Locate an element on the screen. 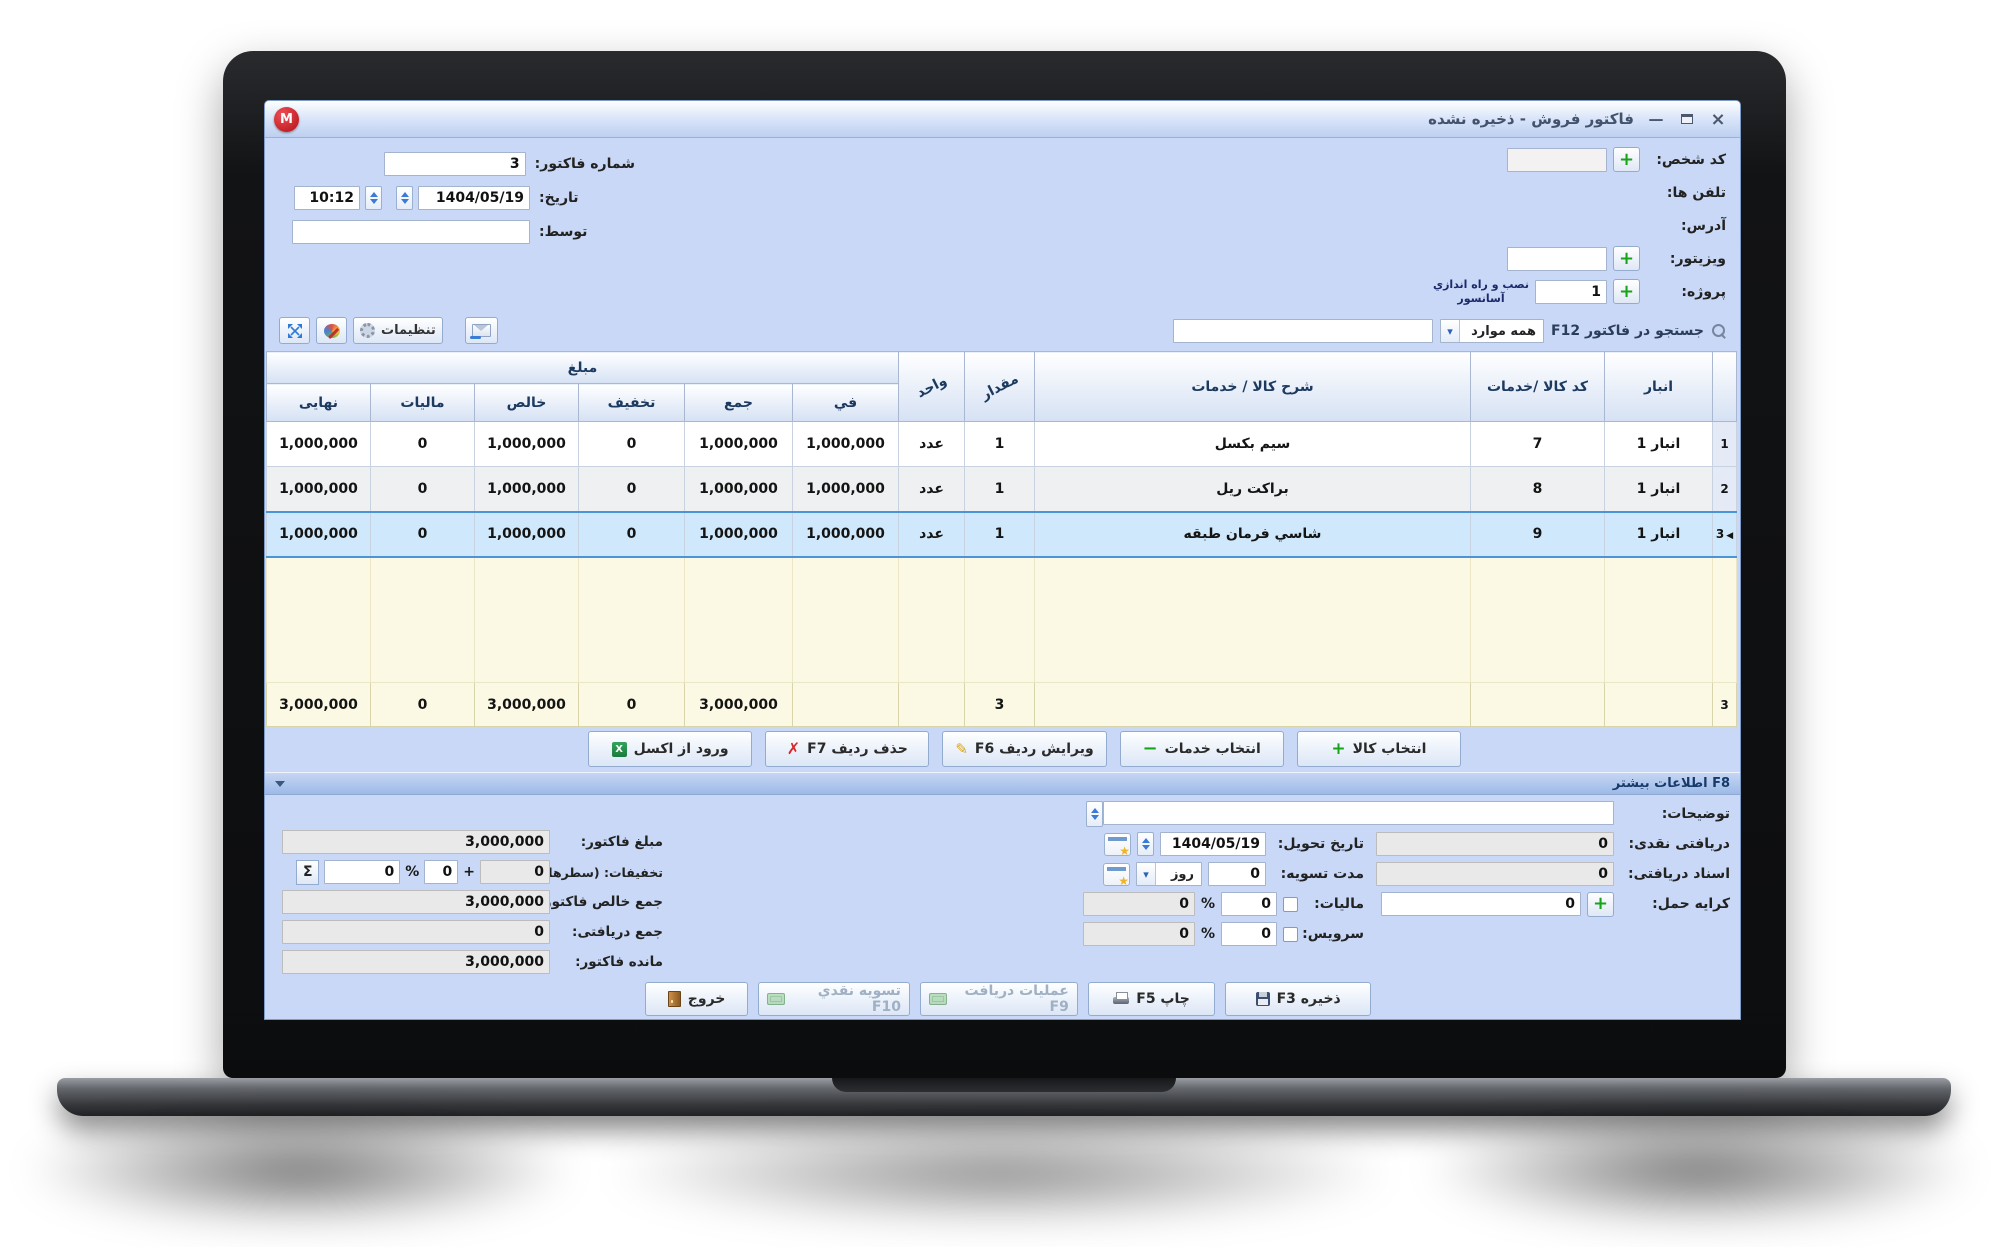 The image size is (2000, 1247). search-filter-dropdown: همه موارد ▾ is located at coordinates (1492, 331).